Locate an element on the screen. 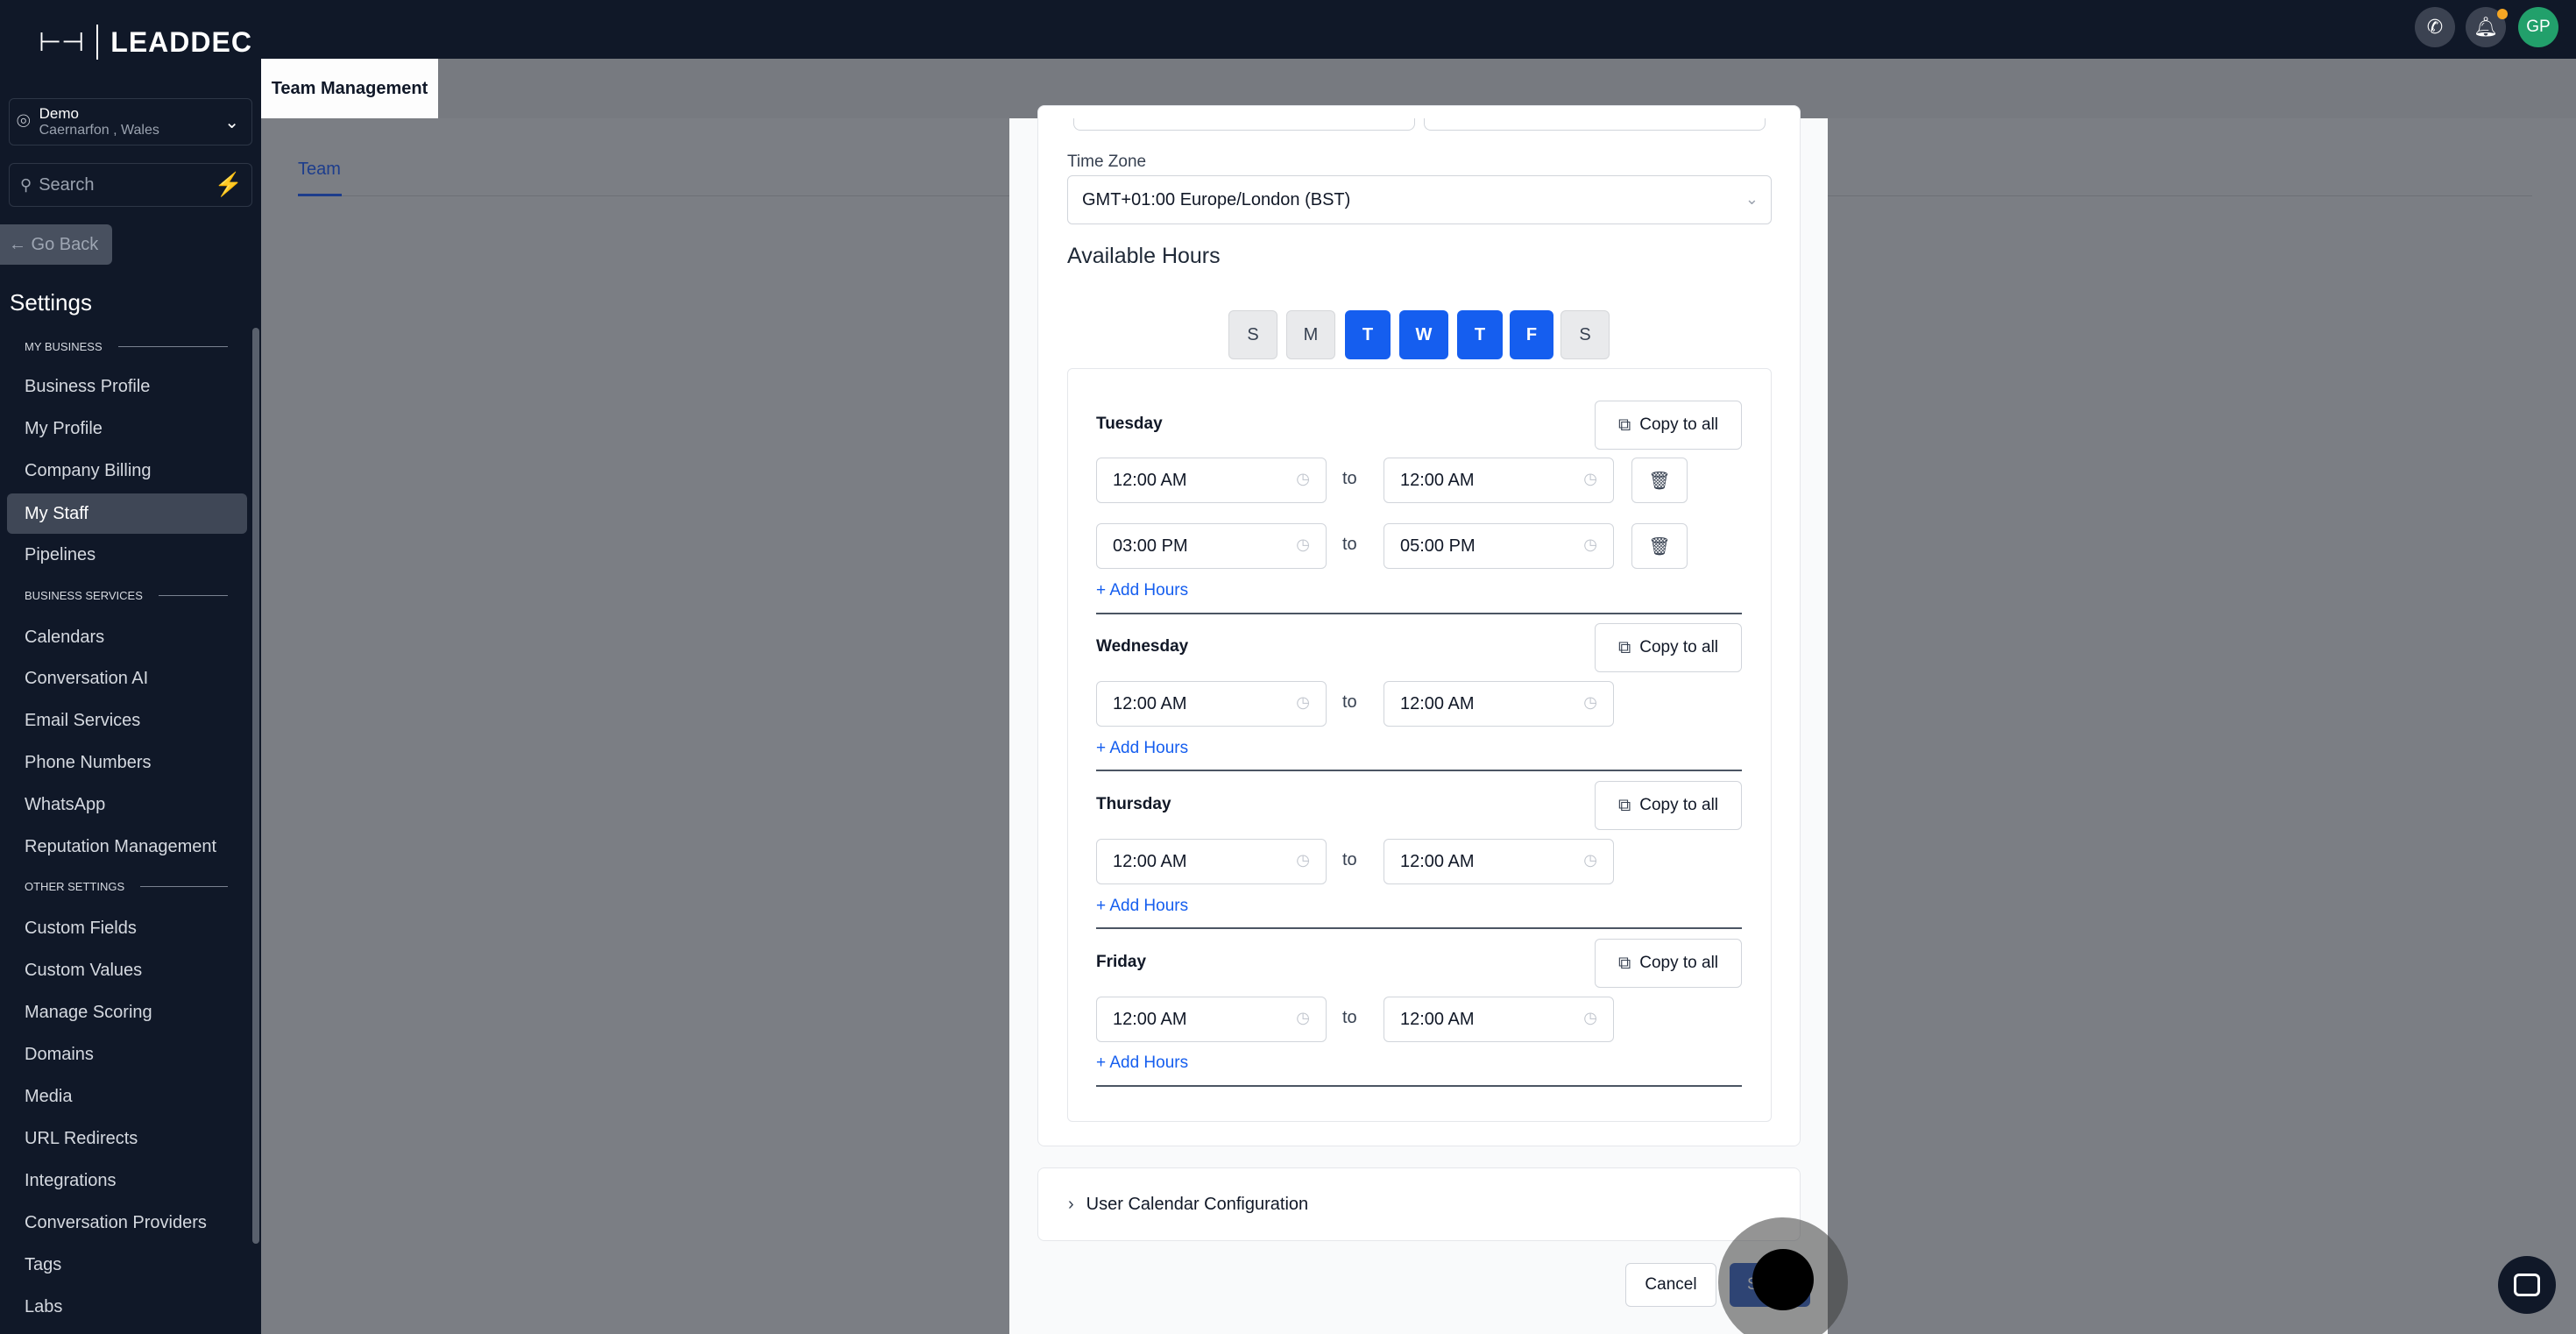  section-business-services: BUSINESS SERVICES is located at coordinates (126, 595).